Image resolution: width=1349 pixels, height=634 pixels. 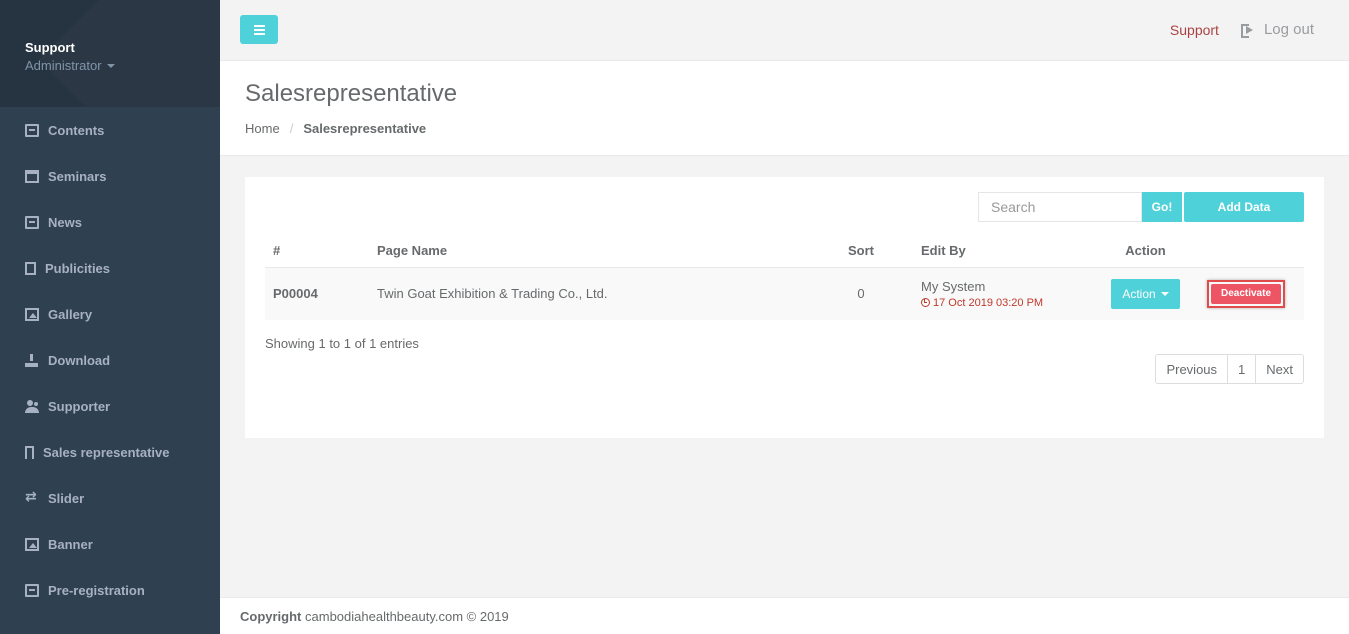 What do you see at coordinates (1241, 369) in the screenshot?
I see `pagination-page-1-button: 1` at bounding box center [1241, 369].